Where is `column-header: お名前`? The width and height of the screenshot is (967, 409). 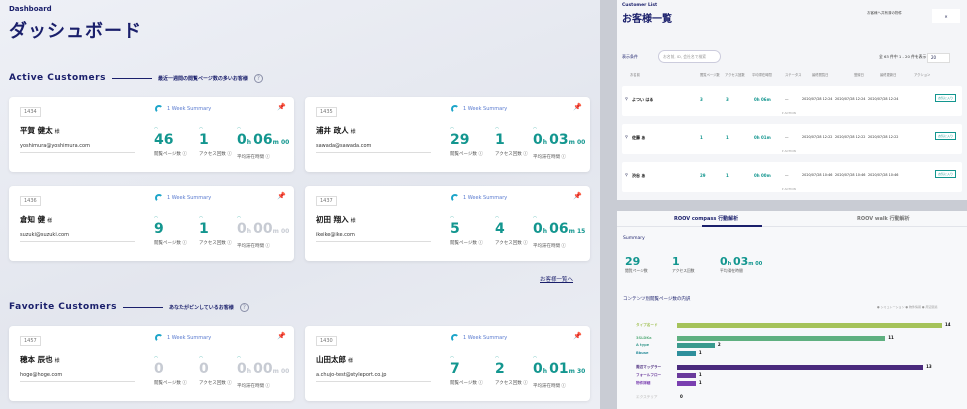 column-header: お名前 is located at coordinates (635, 74).